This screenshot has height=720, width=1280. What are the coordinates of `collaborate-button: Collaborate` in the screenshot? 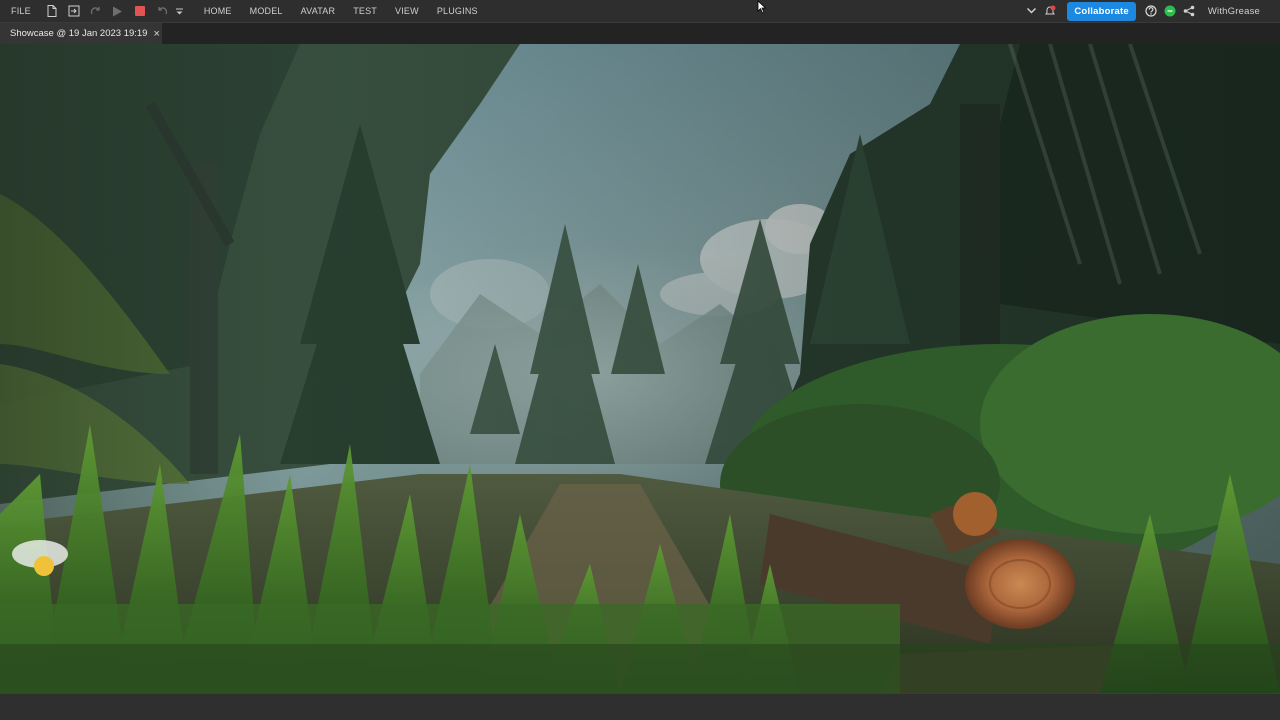 It's located at (1101, 11).